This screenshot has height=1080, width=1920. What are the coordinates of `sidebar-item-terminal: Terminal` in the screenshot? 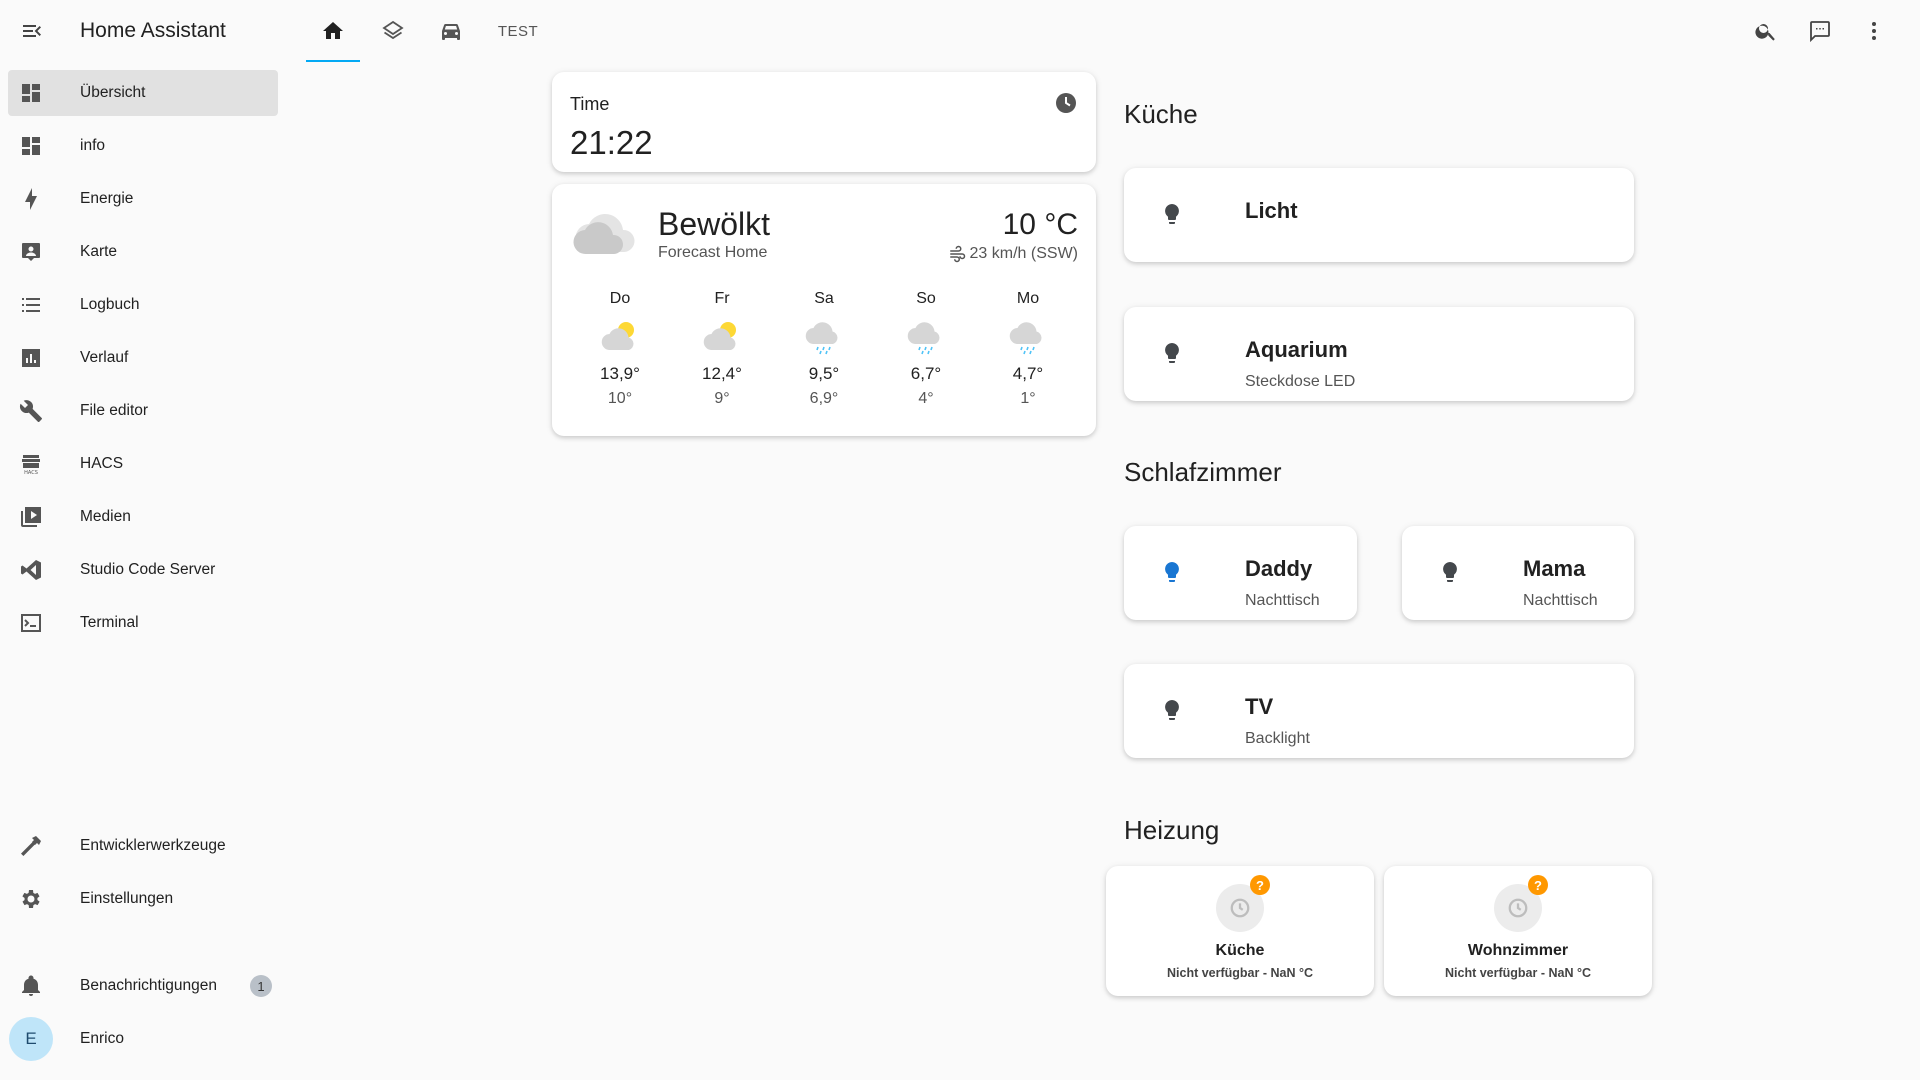 It's located at (143, 623).